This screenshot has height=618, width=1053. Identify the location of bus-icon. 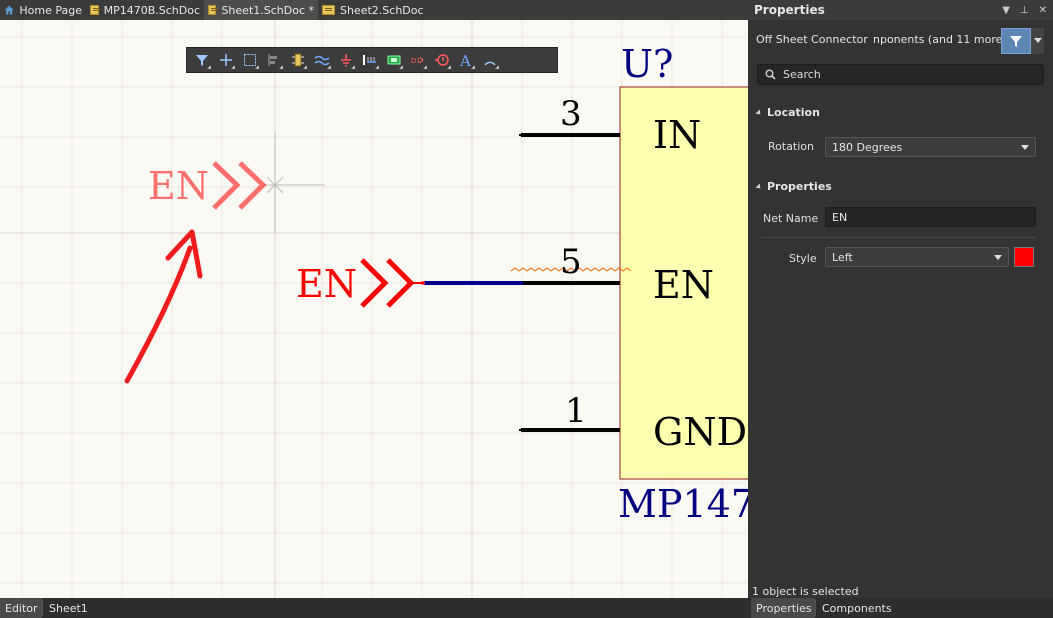
(370, 60).